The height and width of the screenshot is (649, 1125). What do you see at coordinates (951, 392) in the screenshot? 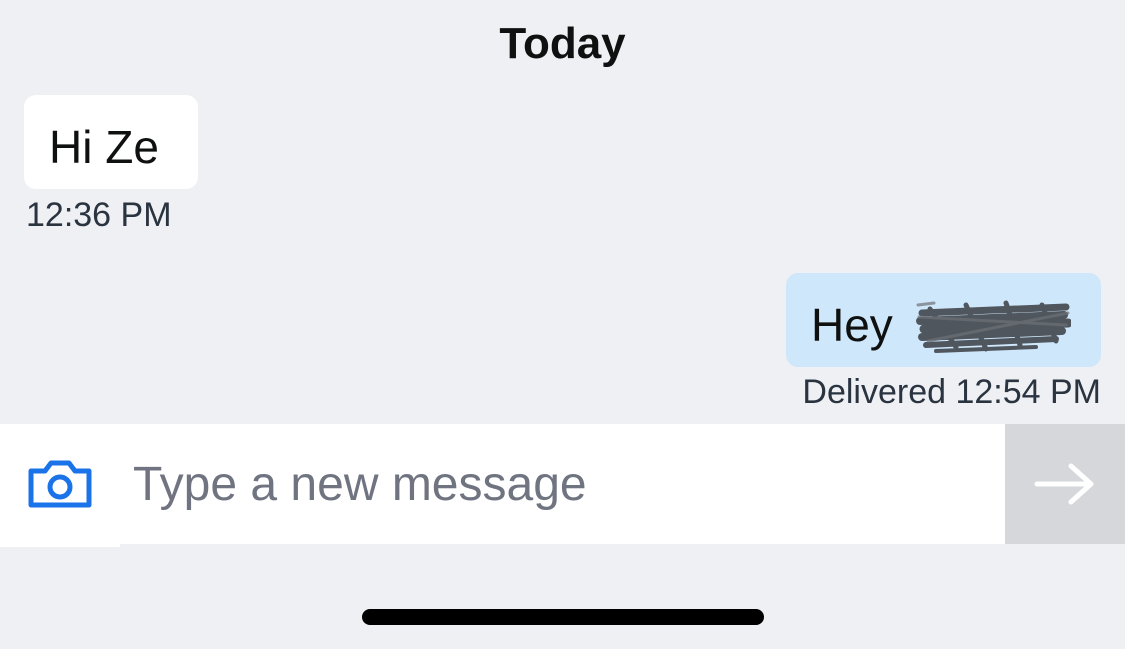
I see `outgoing-message-status: Delivered 12:54 PM` at bounding box center [951, 392].